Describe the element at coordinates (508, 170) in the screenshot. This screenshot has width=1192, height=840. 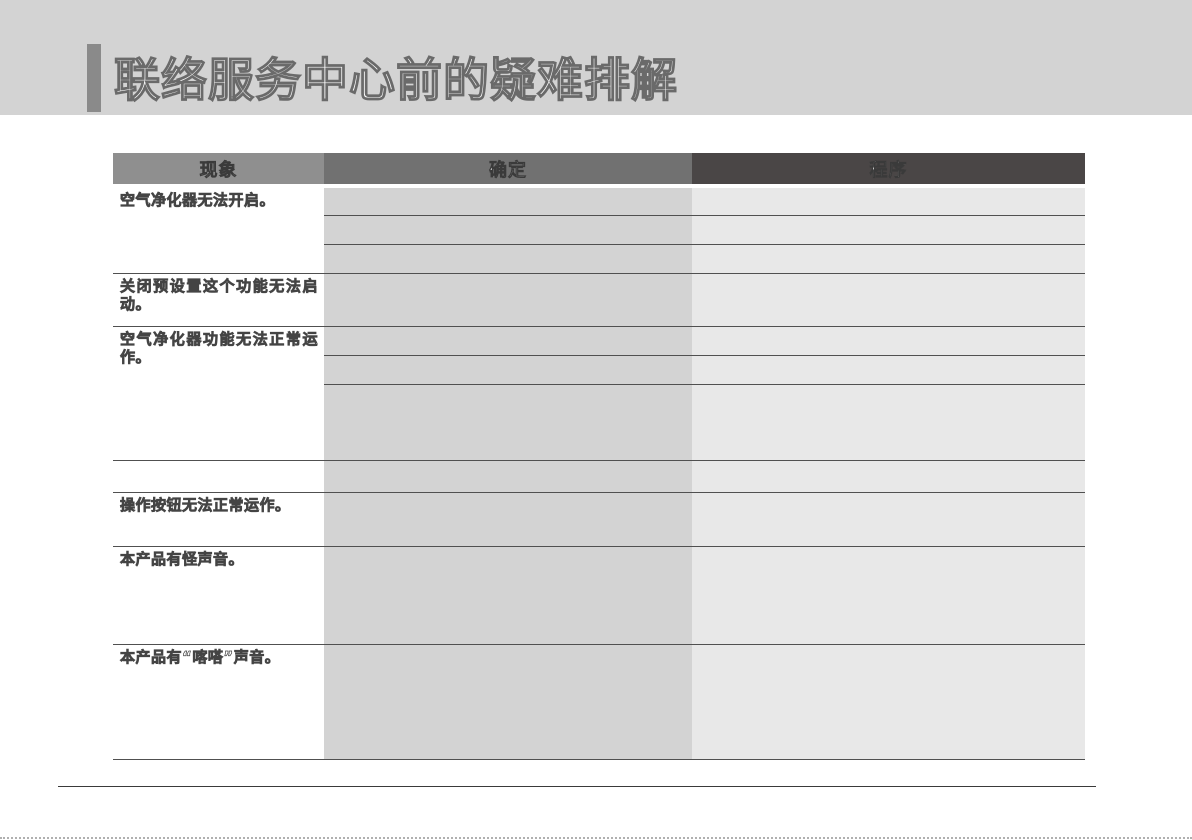
I see `column-header-check: 确定` at that location.